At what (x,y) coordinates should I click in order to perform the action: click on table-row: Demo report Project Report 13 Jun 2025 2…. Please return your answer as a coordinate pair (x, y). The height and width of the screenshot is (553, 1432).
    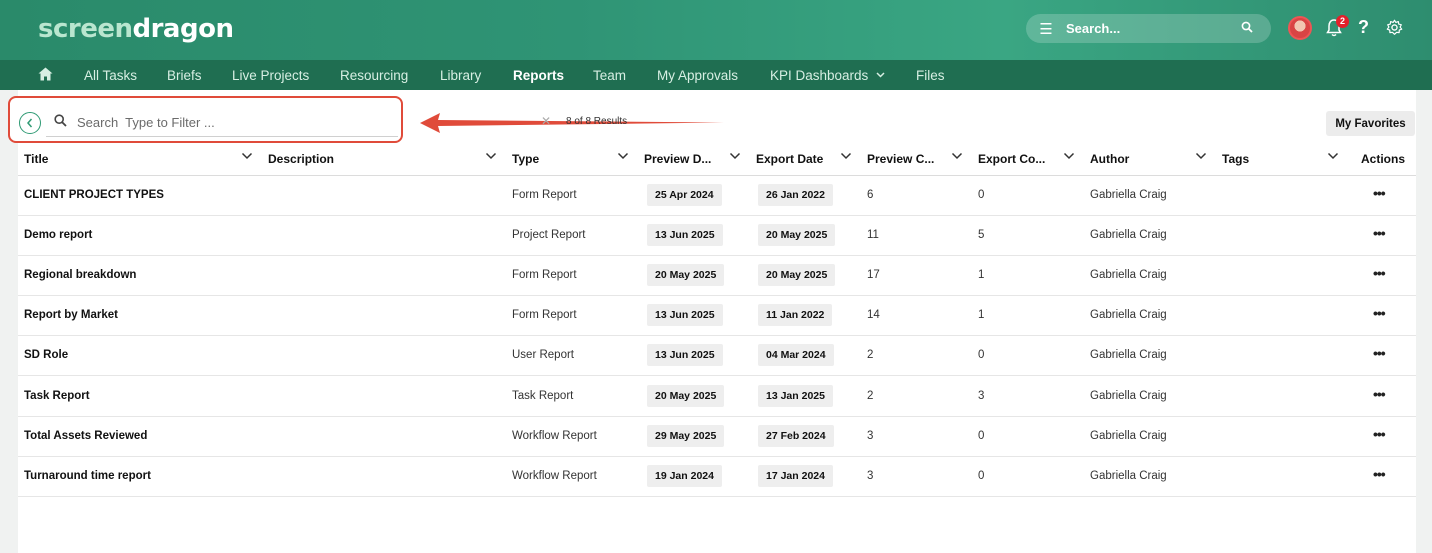
    Looking at the image, I should click on (717, 236).